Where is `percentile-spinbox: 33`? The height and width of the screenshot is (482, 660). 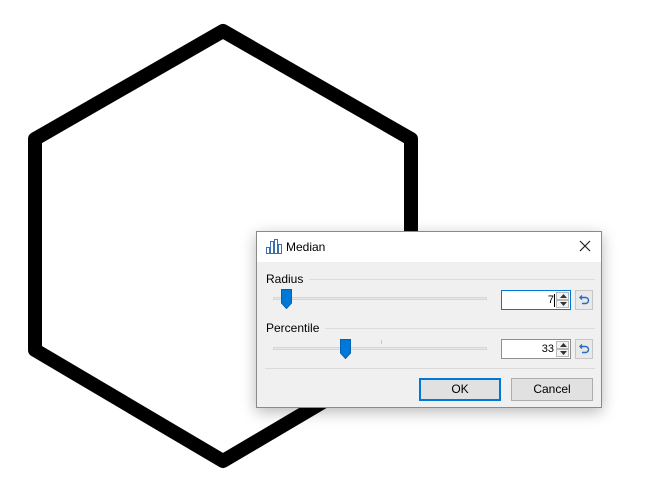 percentile-spinbox: 33 is located at coordinates (536, 349).